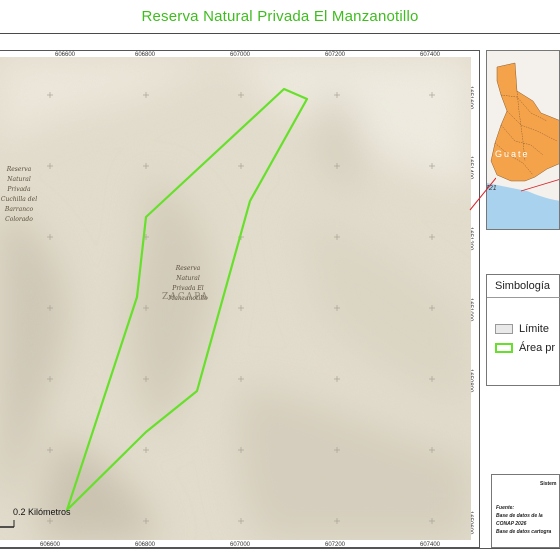 The height and width of the screenshot is (560, 560). Describe the element at coordinates (185, 297) in the screenshot. I see `department-label: ZACAPA` at that location.